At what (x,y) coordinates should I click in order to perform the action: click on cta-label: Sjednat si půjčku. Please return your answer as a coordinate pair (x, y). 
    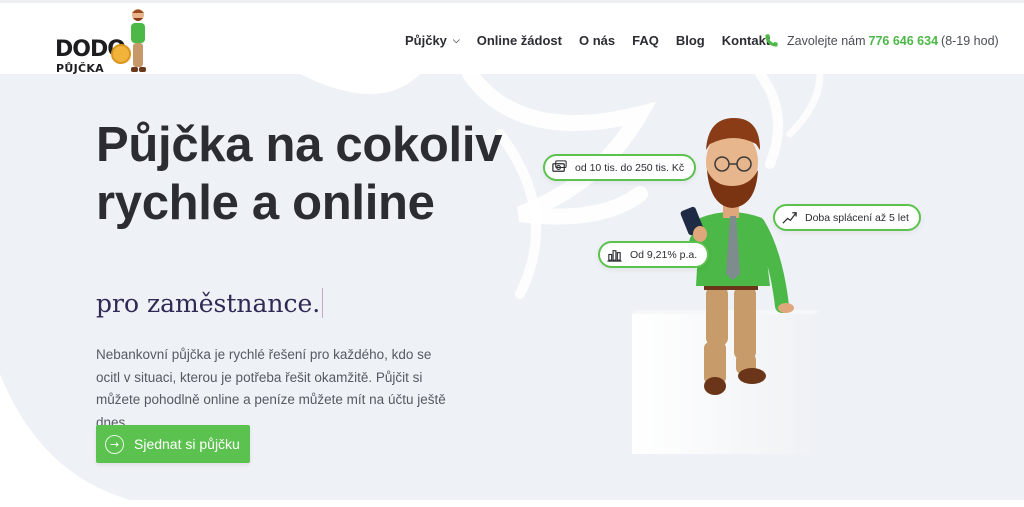
    Looking at the image, I should click on (187, 444).